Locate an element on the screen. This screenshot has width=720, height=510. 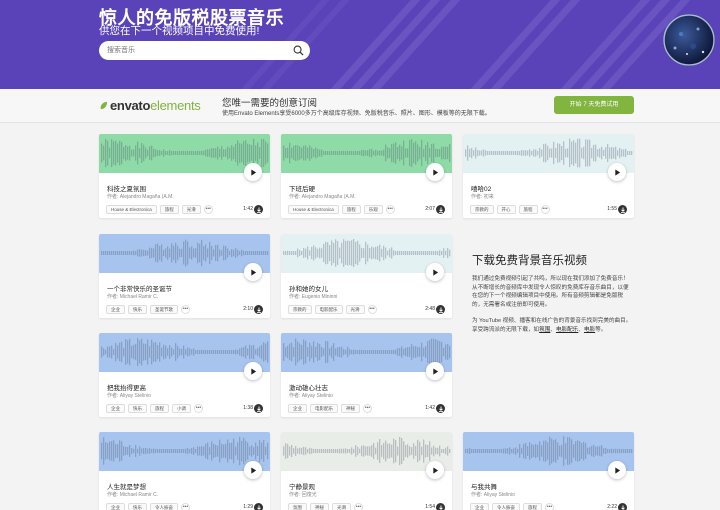
search-icon is located at coordinates (298, 50).